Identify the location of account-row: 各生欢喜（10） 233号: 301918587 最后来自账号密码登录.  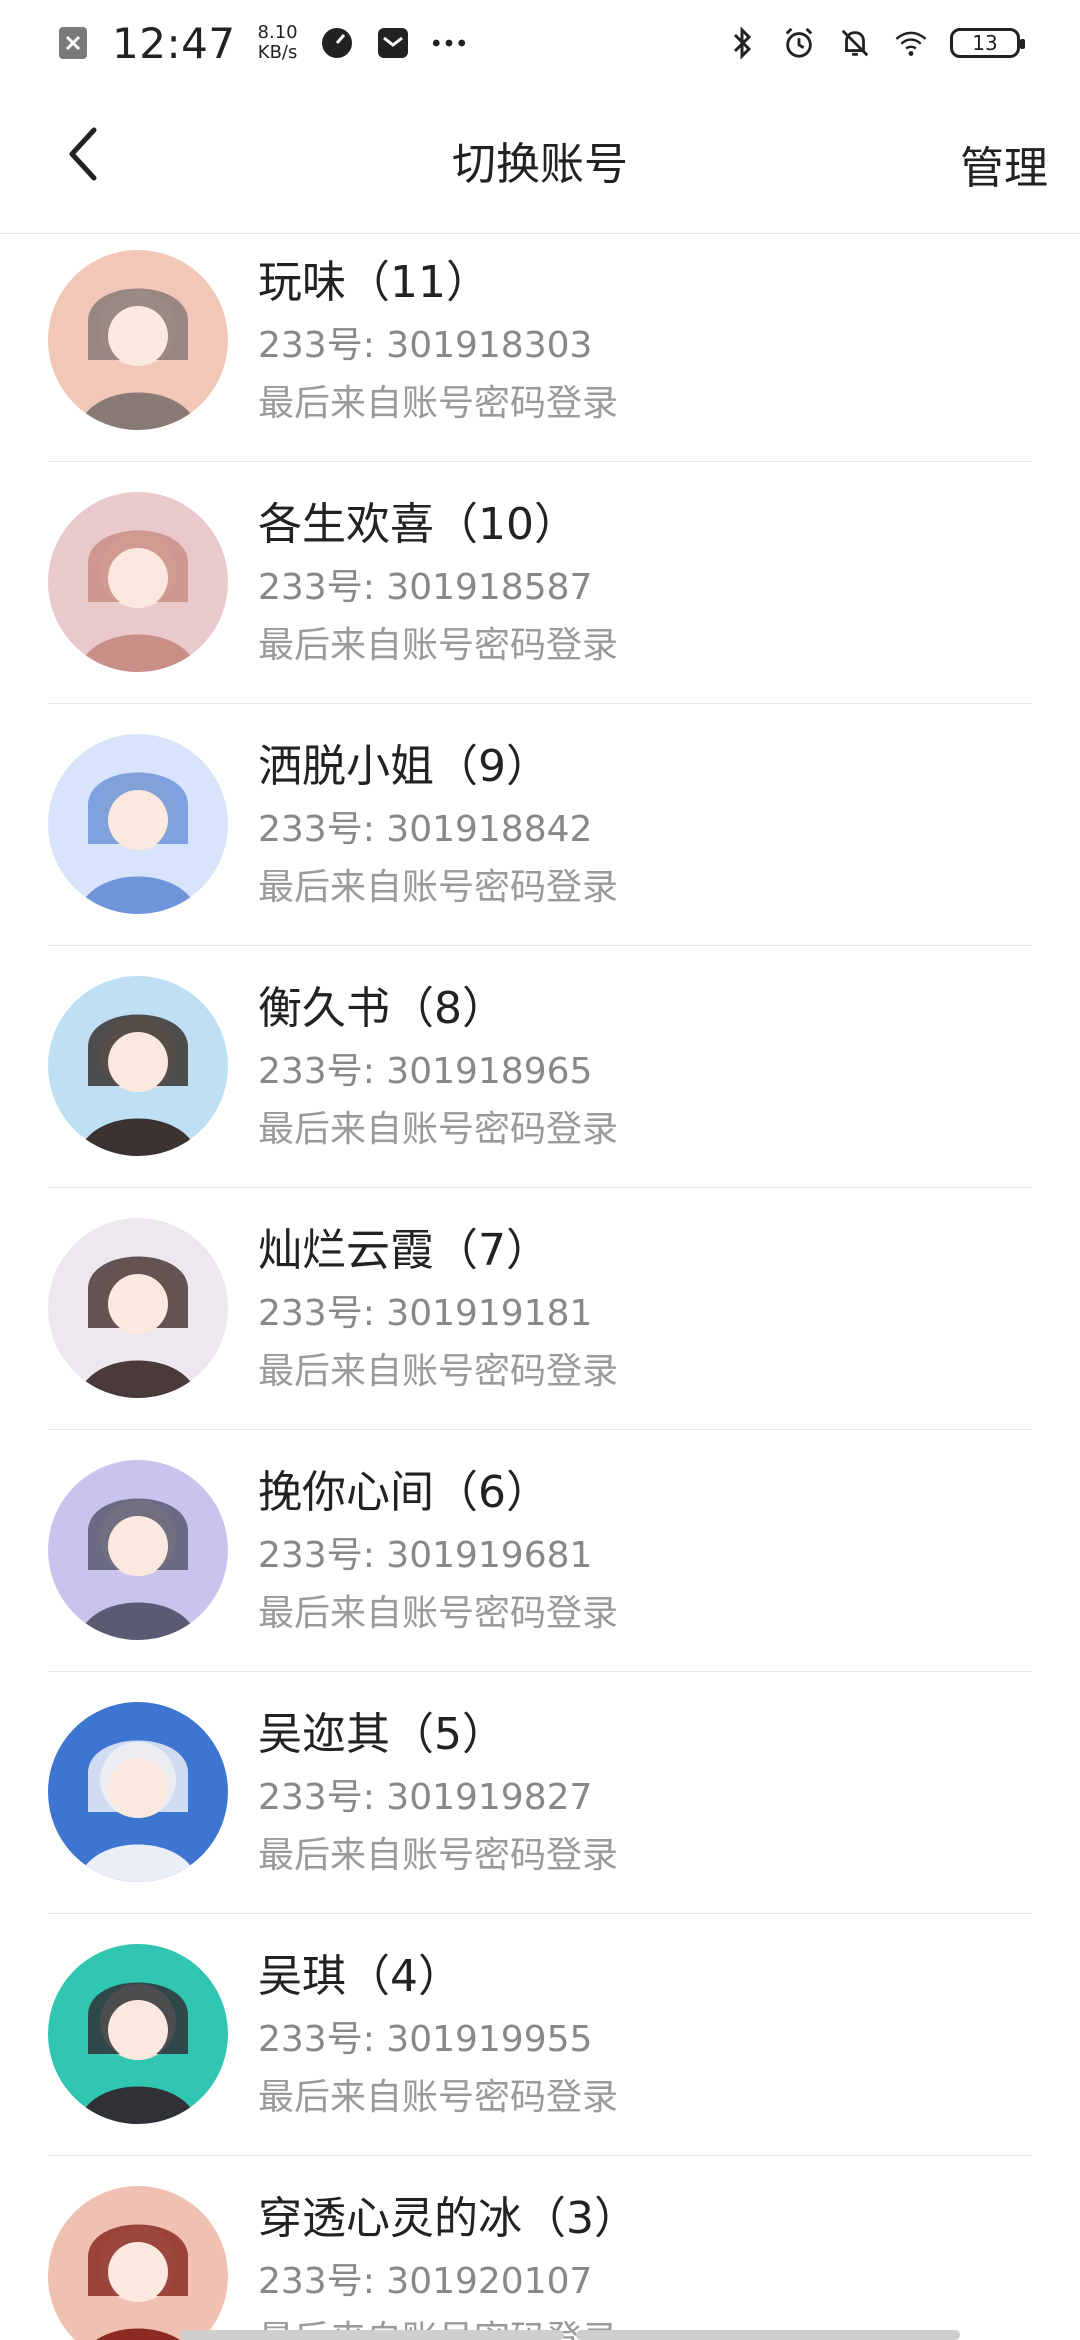
(540, 583).